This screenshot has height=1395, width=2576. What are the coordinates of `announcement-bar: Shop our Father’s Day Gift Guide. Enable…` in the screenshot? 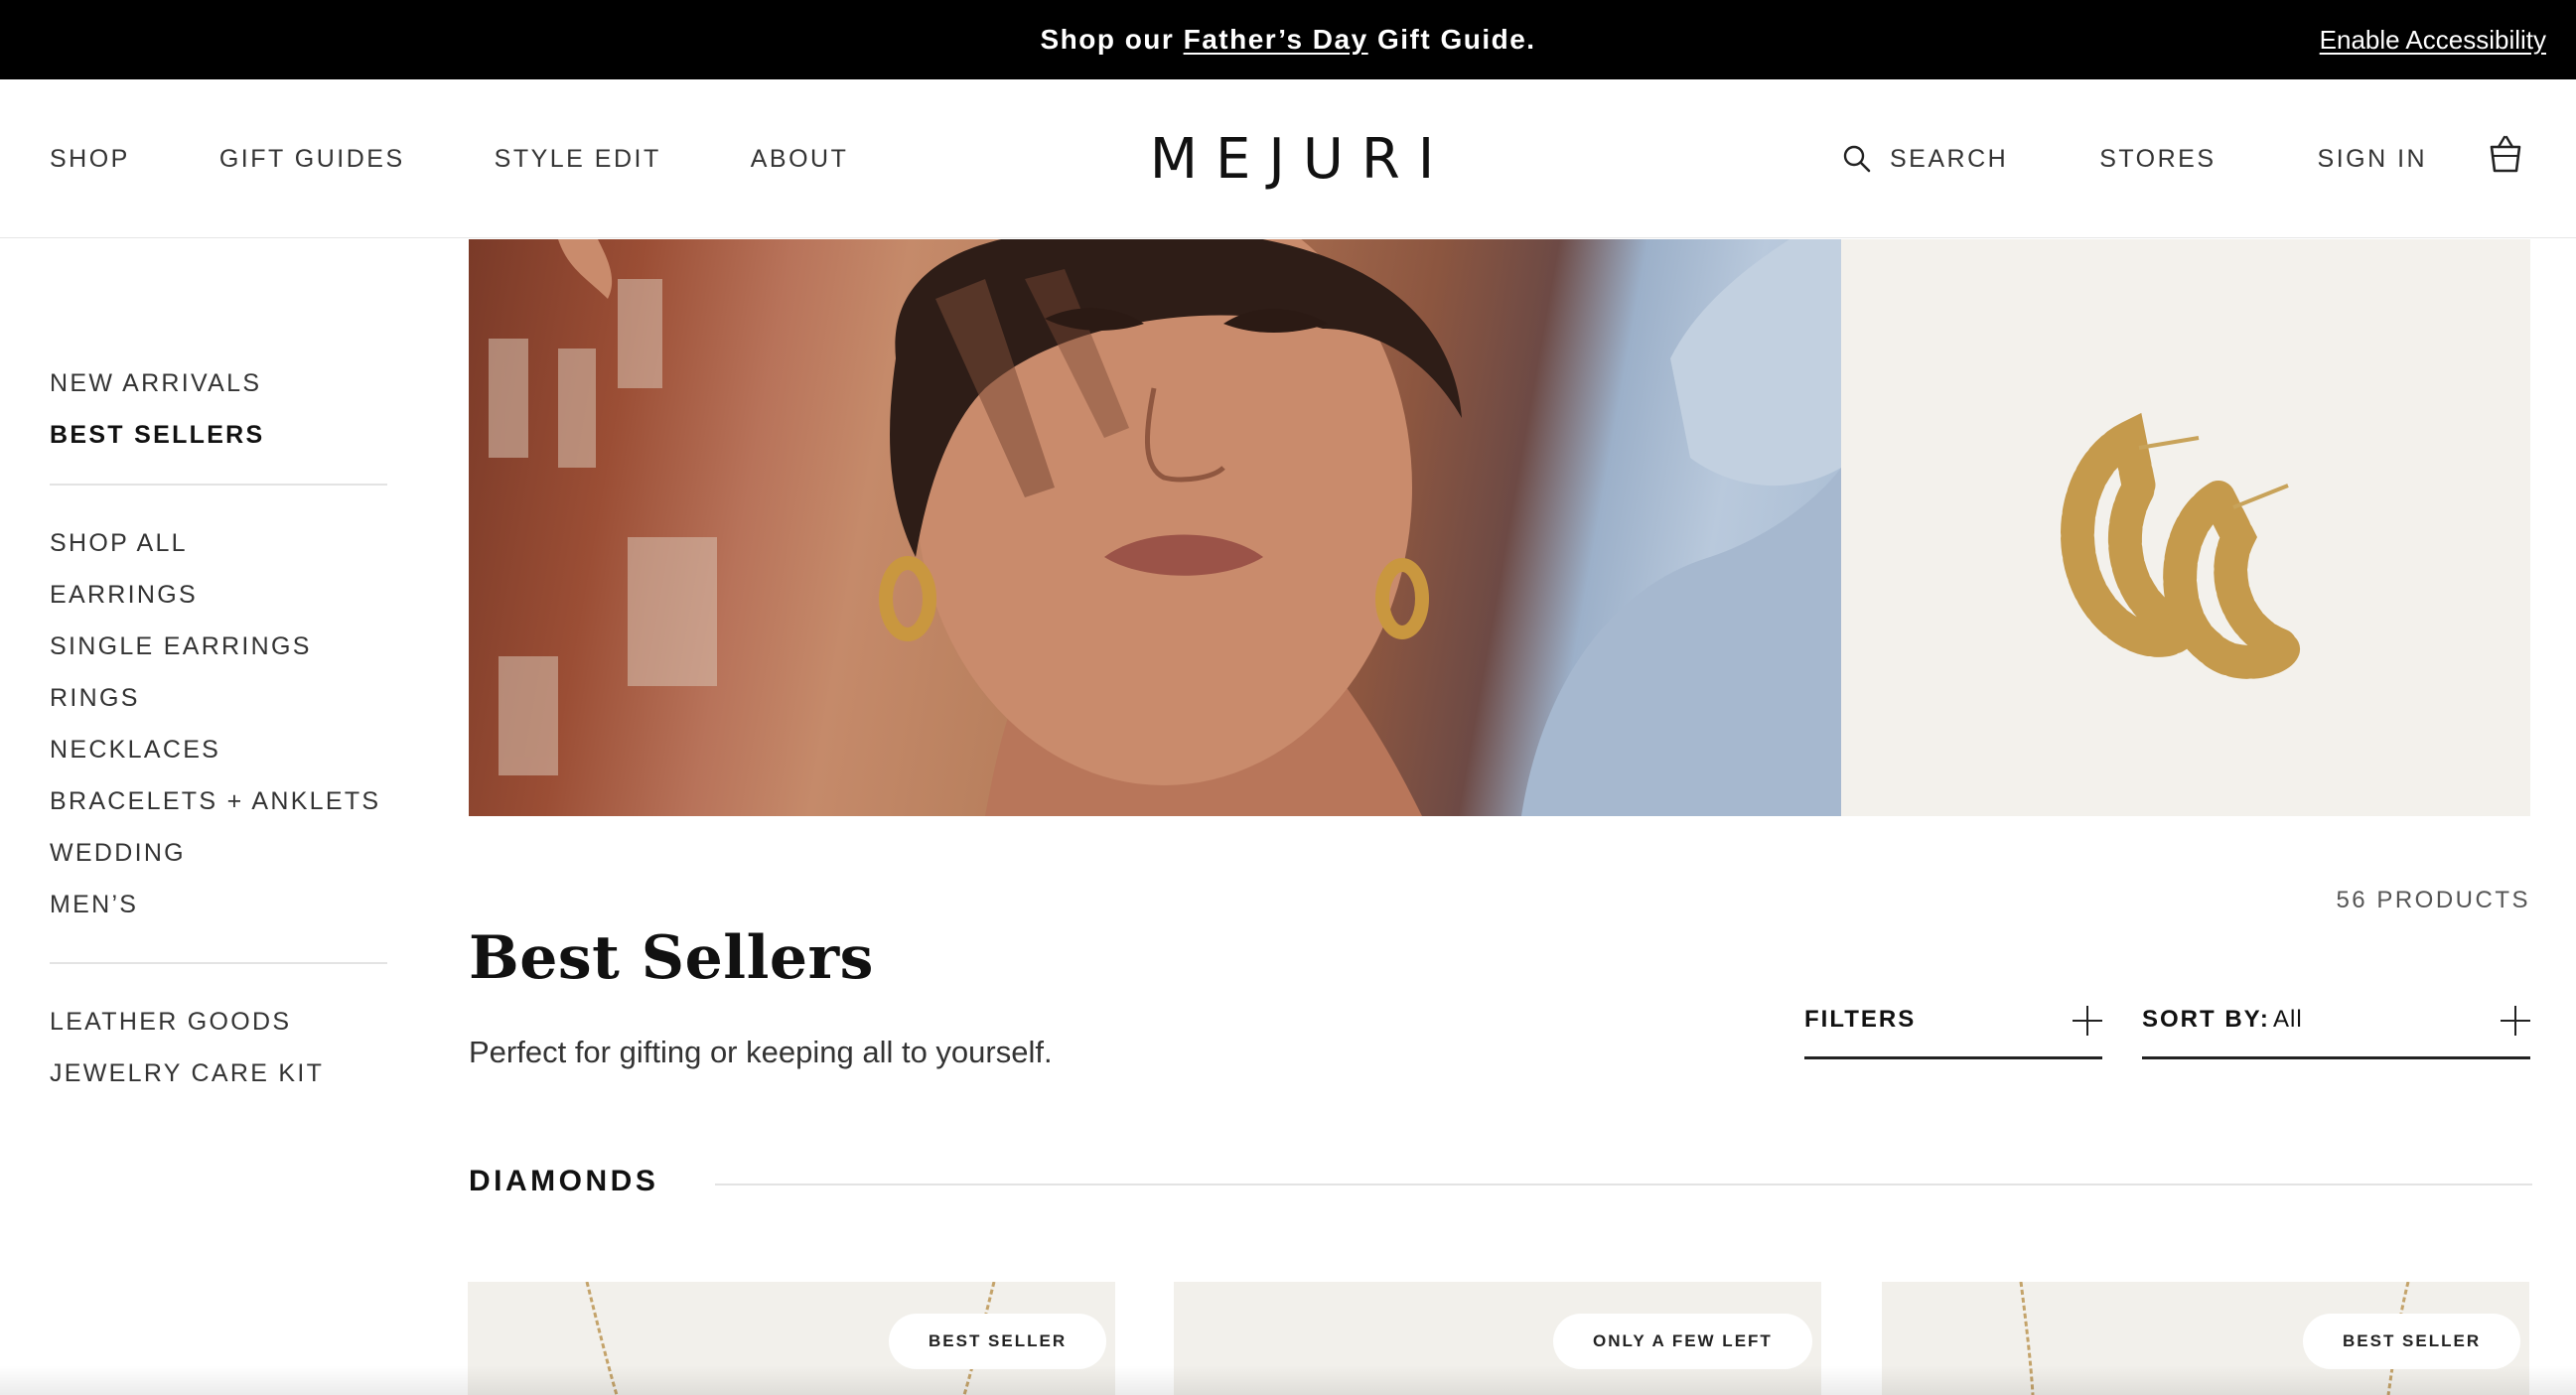 It's located at (1288, 40).